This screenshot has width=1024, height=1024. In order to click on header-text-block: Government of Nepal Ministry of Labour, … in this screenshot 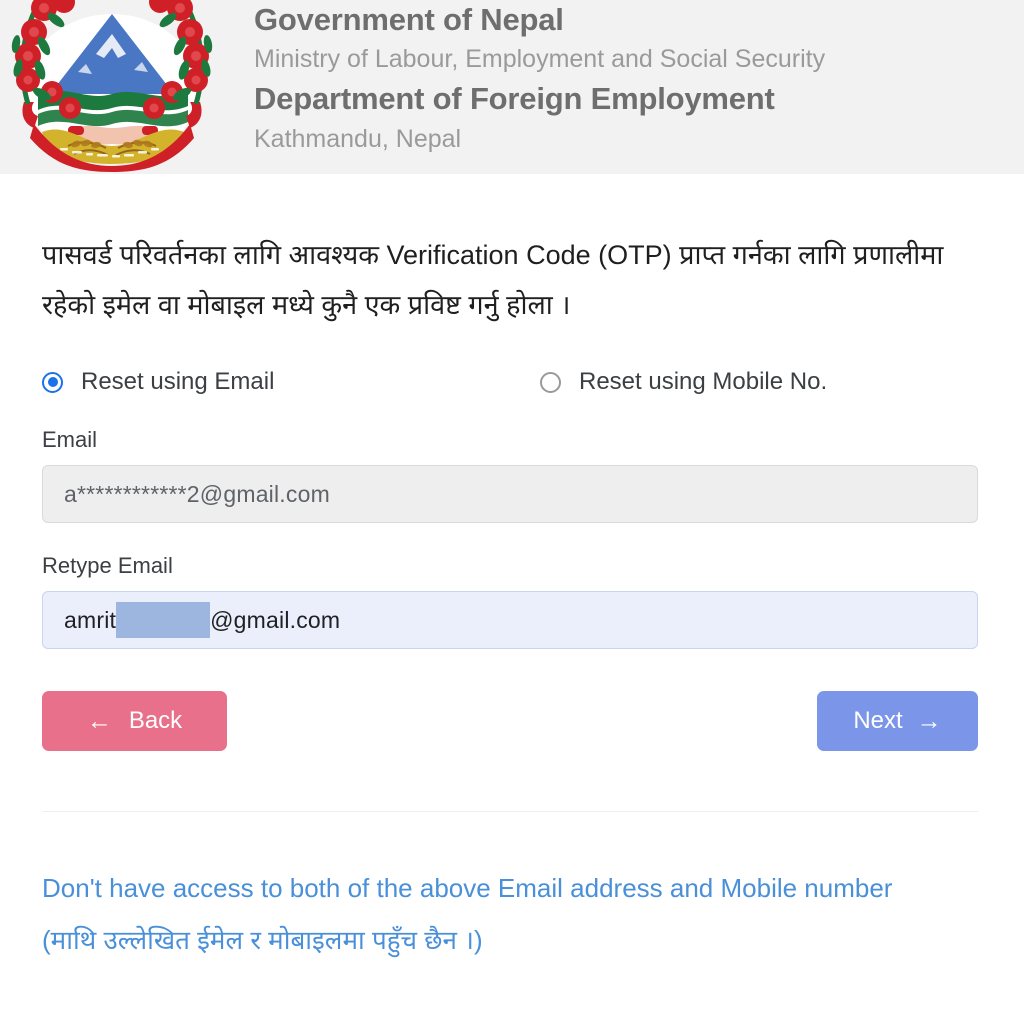, I will do `click(520, 79)`.